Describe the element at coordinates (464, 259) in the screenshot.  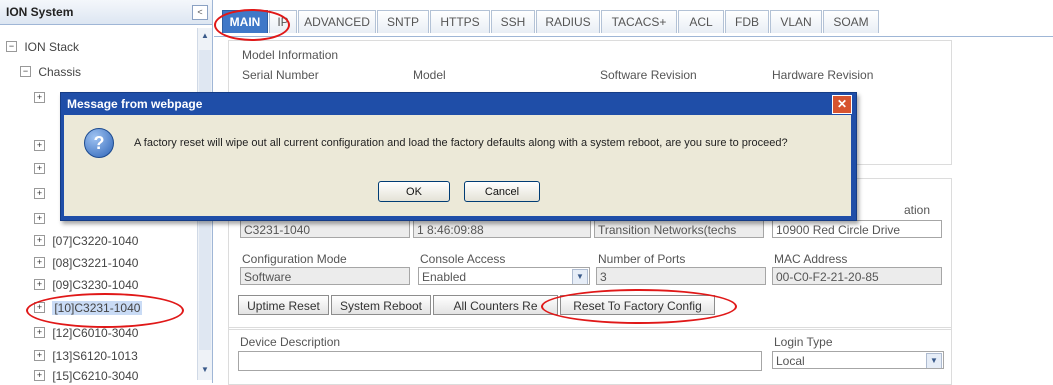
I see `console-access-label: Console Access` at that location.